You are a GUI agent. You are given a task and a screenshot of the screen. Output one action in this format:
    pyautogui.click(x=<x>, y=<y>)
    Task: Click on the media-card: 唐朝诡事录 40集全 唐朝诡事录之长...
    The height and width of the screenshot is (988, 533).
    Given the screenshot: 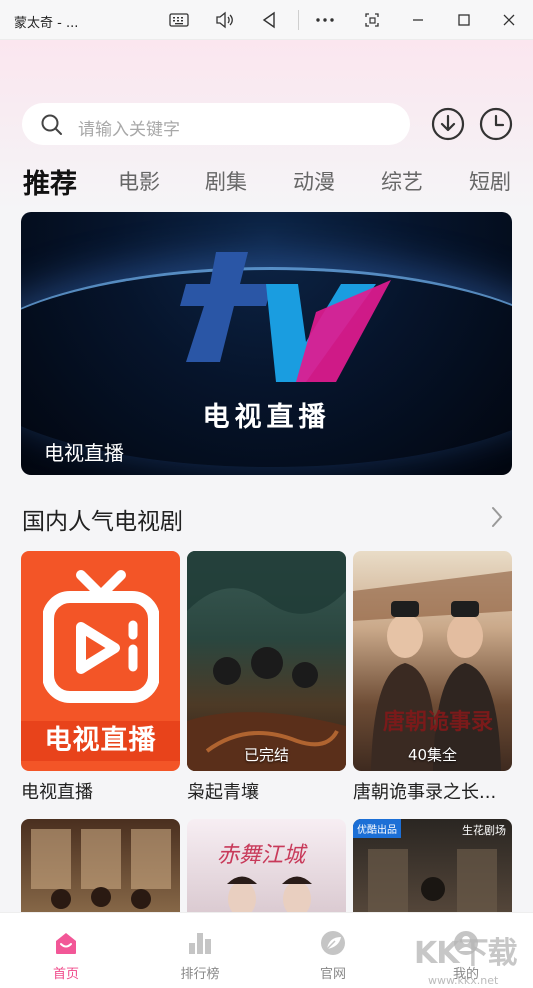 What is the action you would take?
    pyautogui.click(x=432, y=677)
    